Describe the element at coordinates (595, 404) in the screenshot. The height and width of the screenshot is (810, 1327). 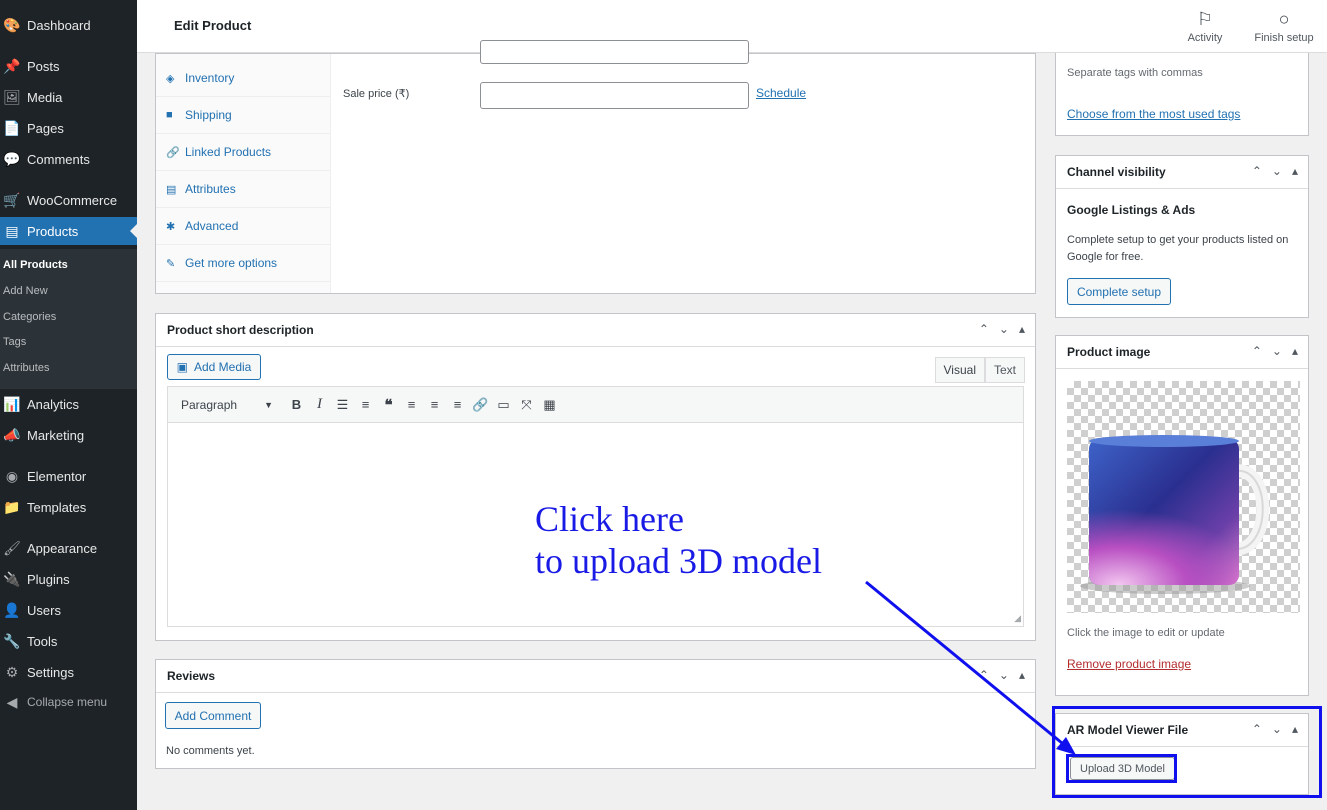
I see `editor-toolbar: Paragraph ▼ B I ☰ ≡ ❝ ≡ ≡ ≡ 🔗 ▭ ⤧ ▦` at that location.